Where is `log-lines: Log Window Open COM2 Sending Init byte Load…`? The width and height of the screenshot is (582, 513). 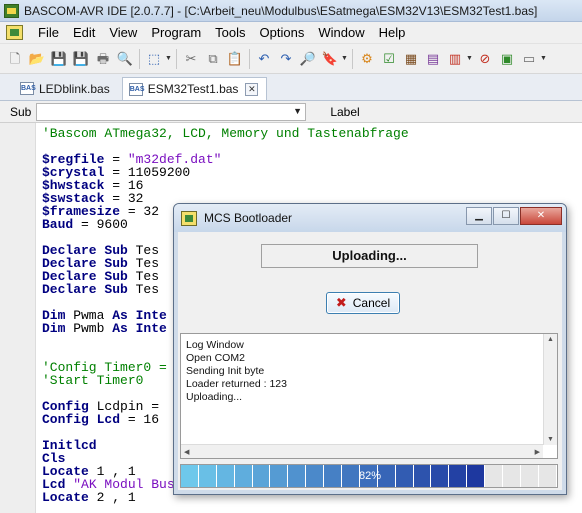
log-lines: Log Window Open COM2 Sending Init byte Load… is located at coordinates (236, 371).